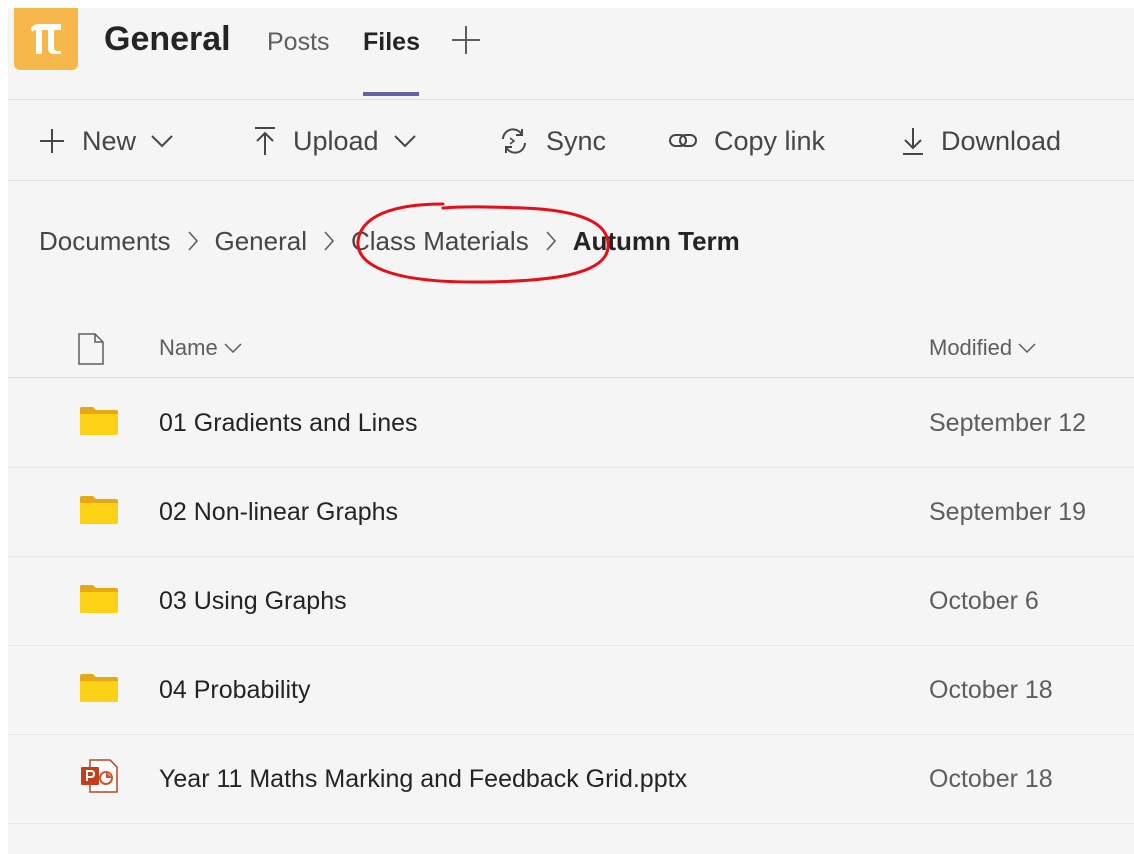 The height and width of the screenshot is (854, 1134). Describe the element at coordinates (683, 140) in the screenshot. I see `link-icon` at that location.